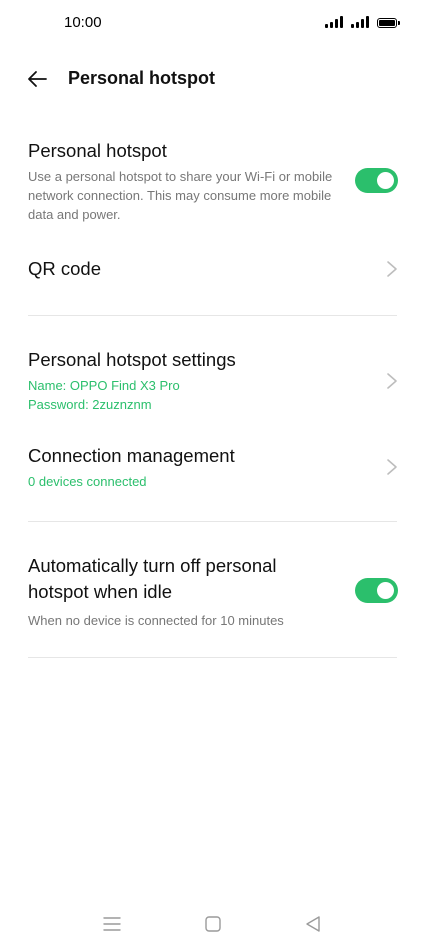  I want to click on battery-icon, so click(388, 23).